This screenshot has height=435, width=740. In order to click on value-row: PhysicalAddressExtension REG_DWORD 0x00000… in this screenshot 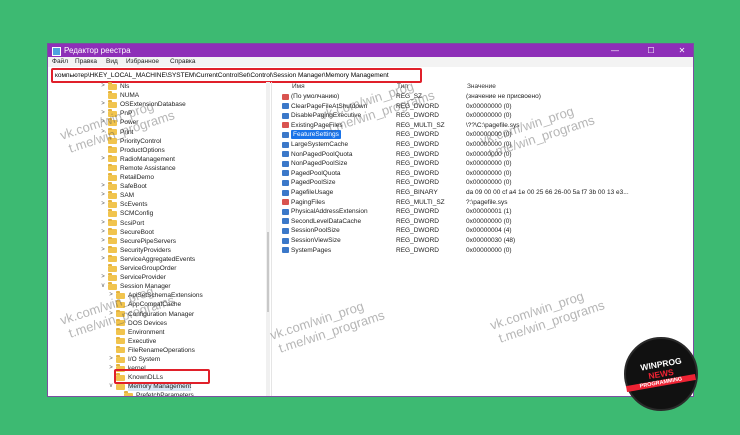, I will do `click(482, 211)`.